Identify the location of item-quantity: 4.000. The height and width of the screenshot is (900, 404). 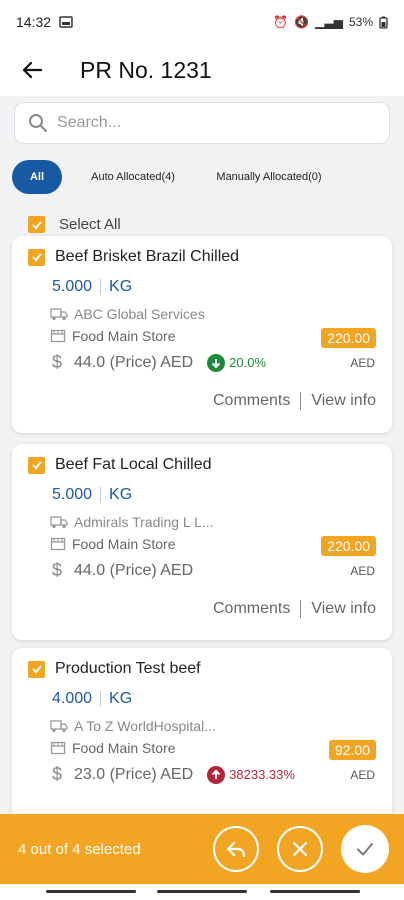
(72, 698).